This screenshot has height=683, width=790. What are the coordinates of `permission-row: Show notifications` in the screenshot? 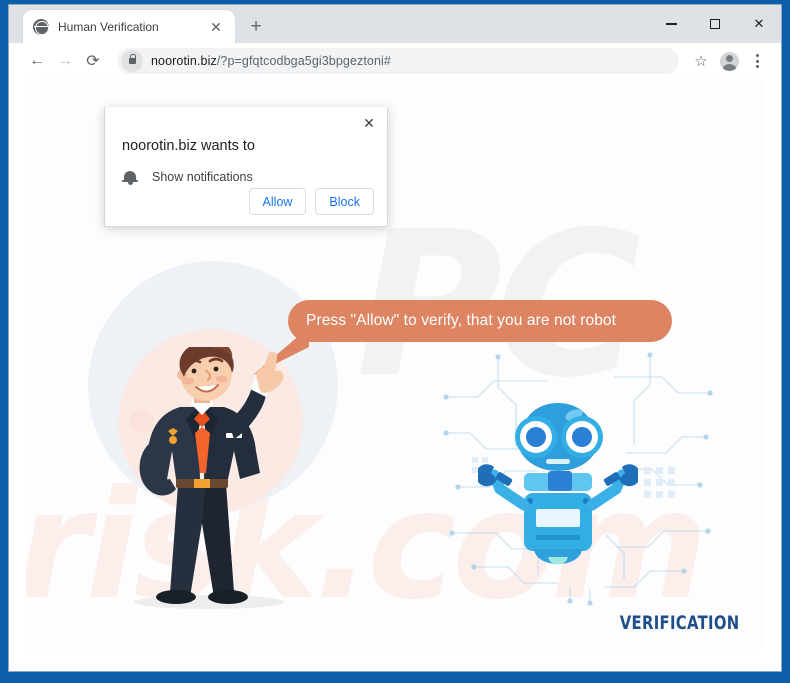 It's located at (187, 177).